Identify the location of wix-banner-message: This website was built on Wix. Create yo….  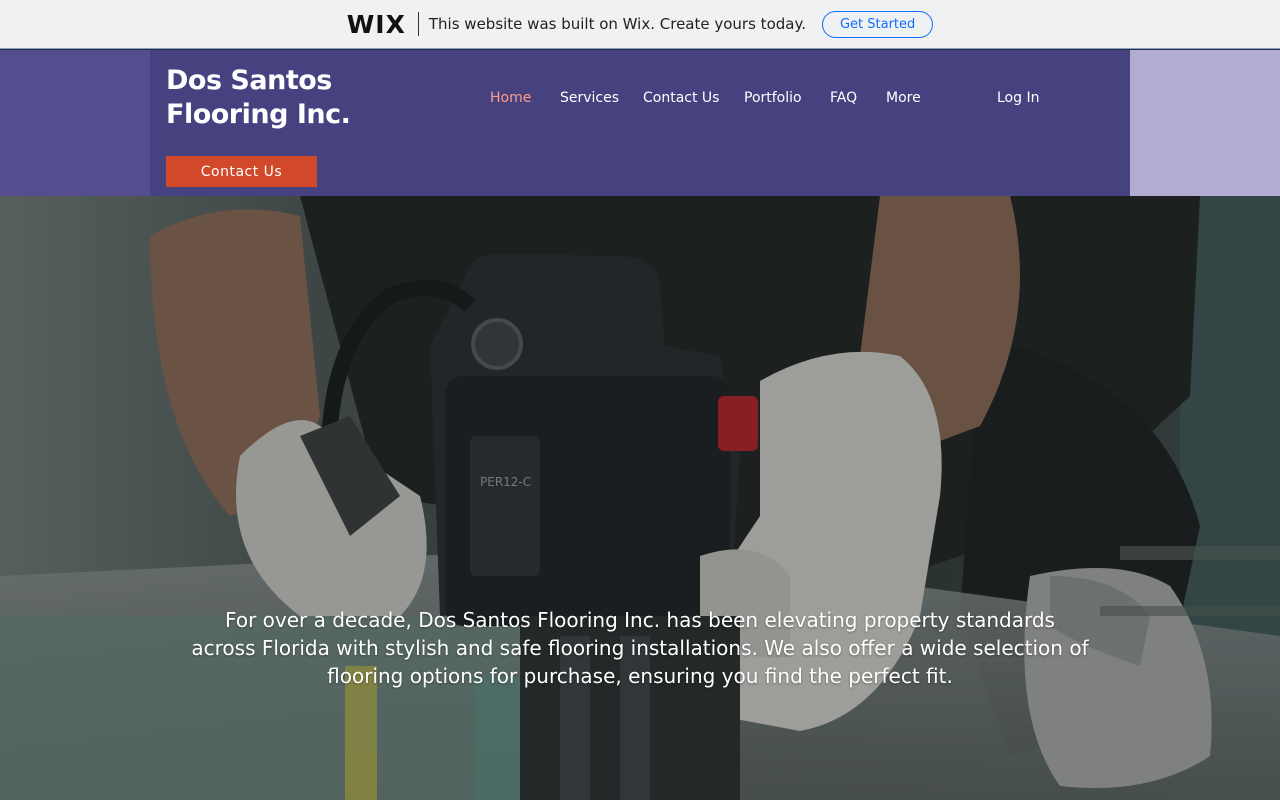
(617, 24).